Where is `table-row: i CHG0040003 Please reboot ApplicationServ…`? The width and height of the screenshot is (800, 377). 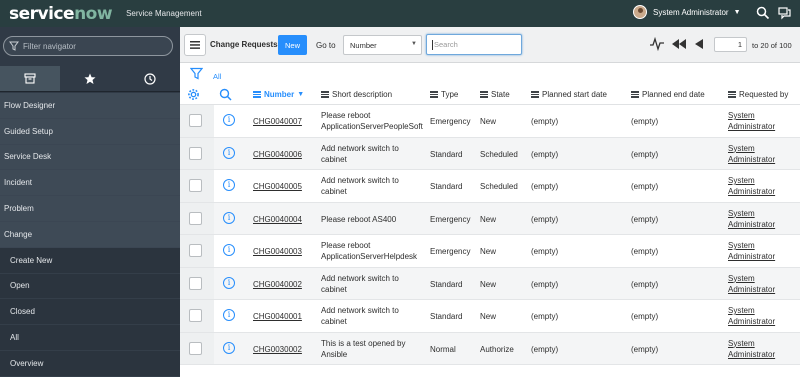
table-row: i CHG0040003 Please reboot ApplicationServ… is located at coordinates (490, 251).